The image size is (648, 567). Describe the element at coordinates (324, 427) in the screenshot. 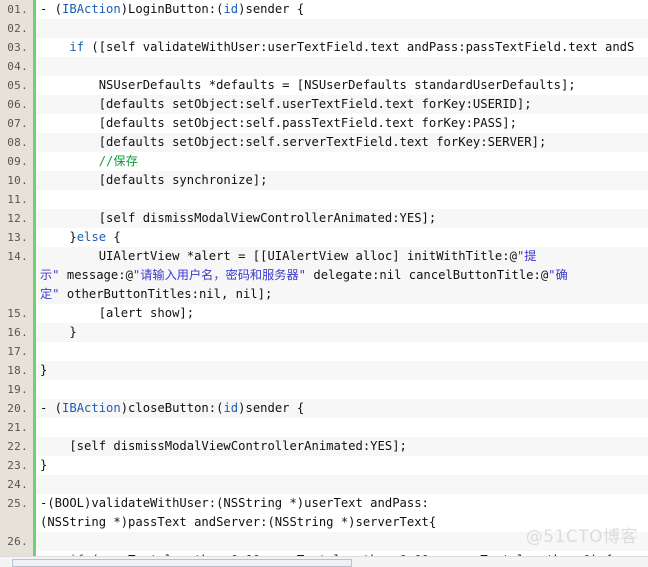

I see `code-line: 21.` at that location.